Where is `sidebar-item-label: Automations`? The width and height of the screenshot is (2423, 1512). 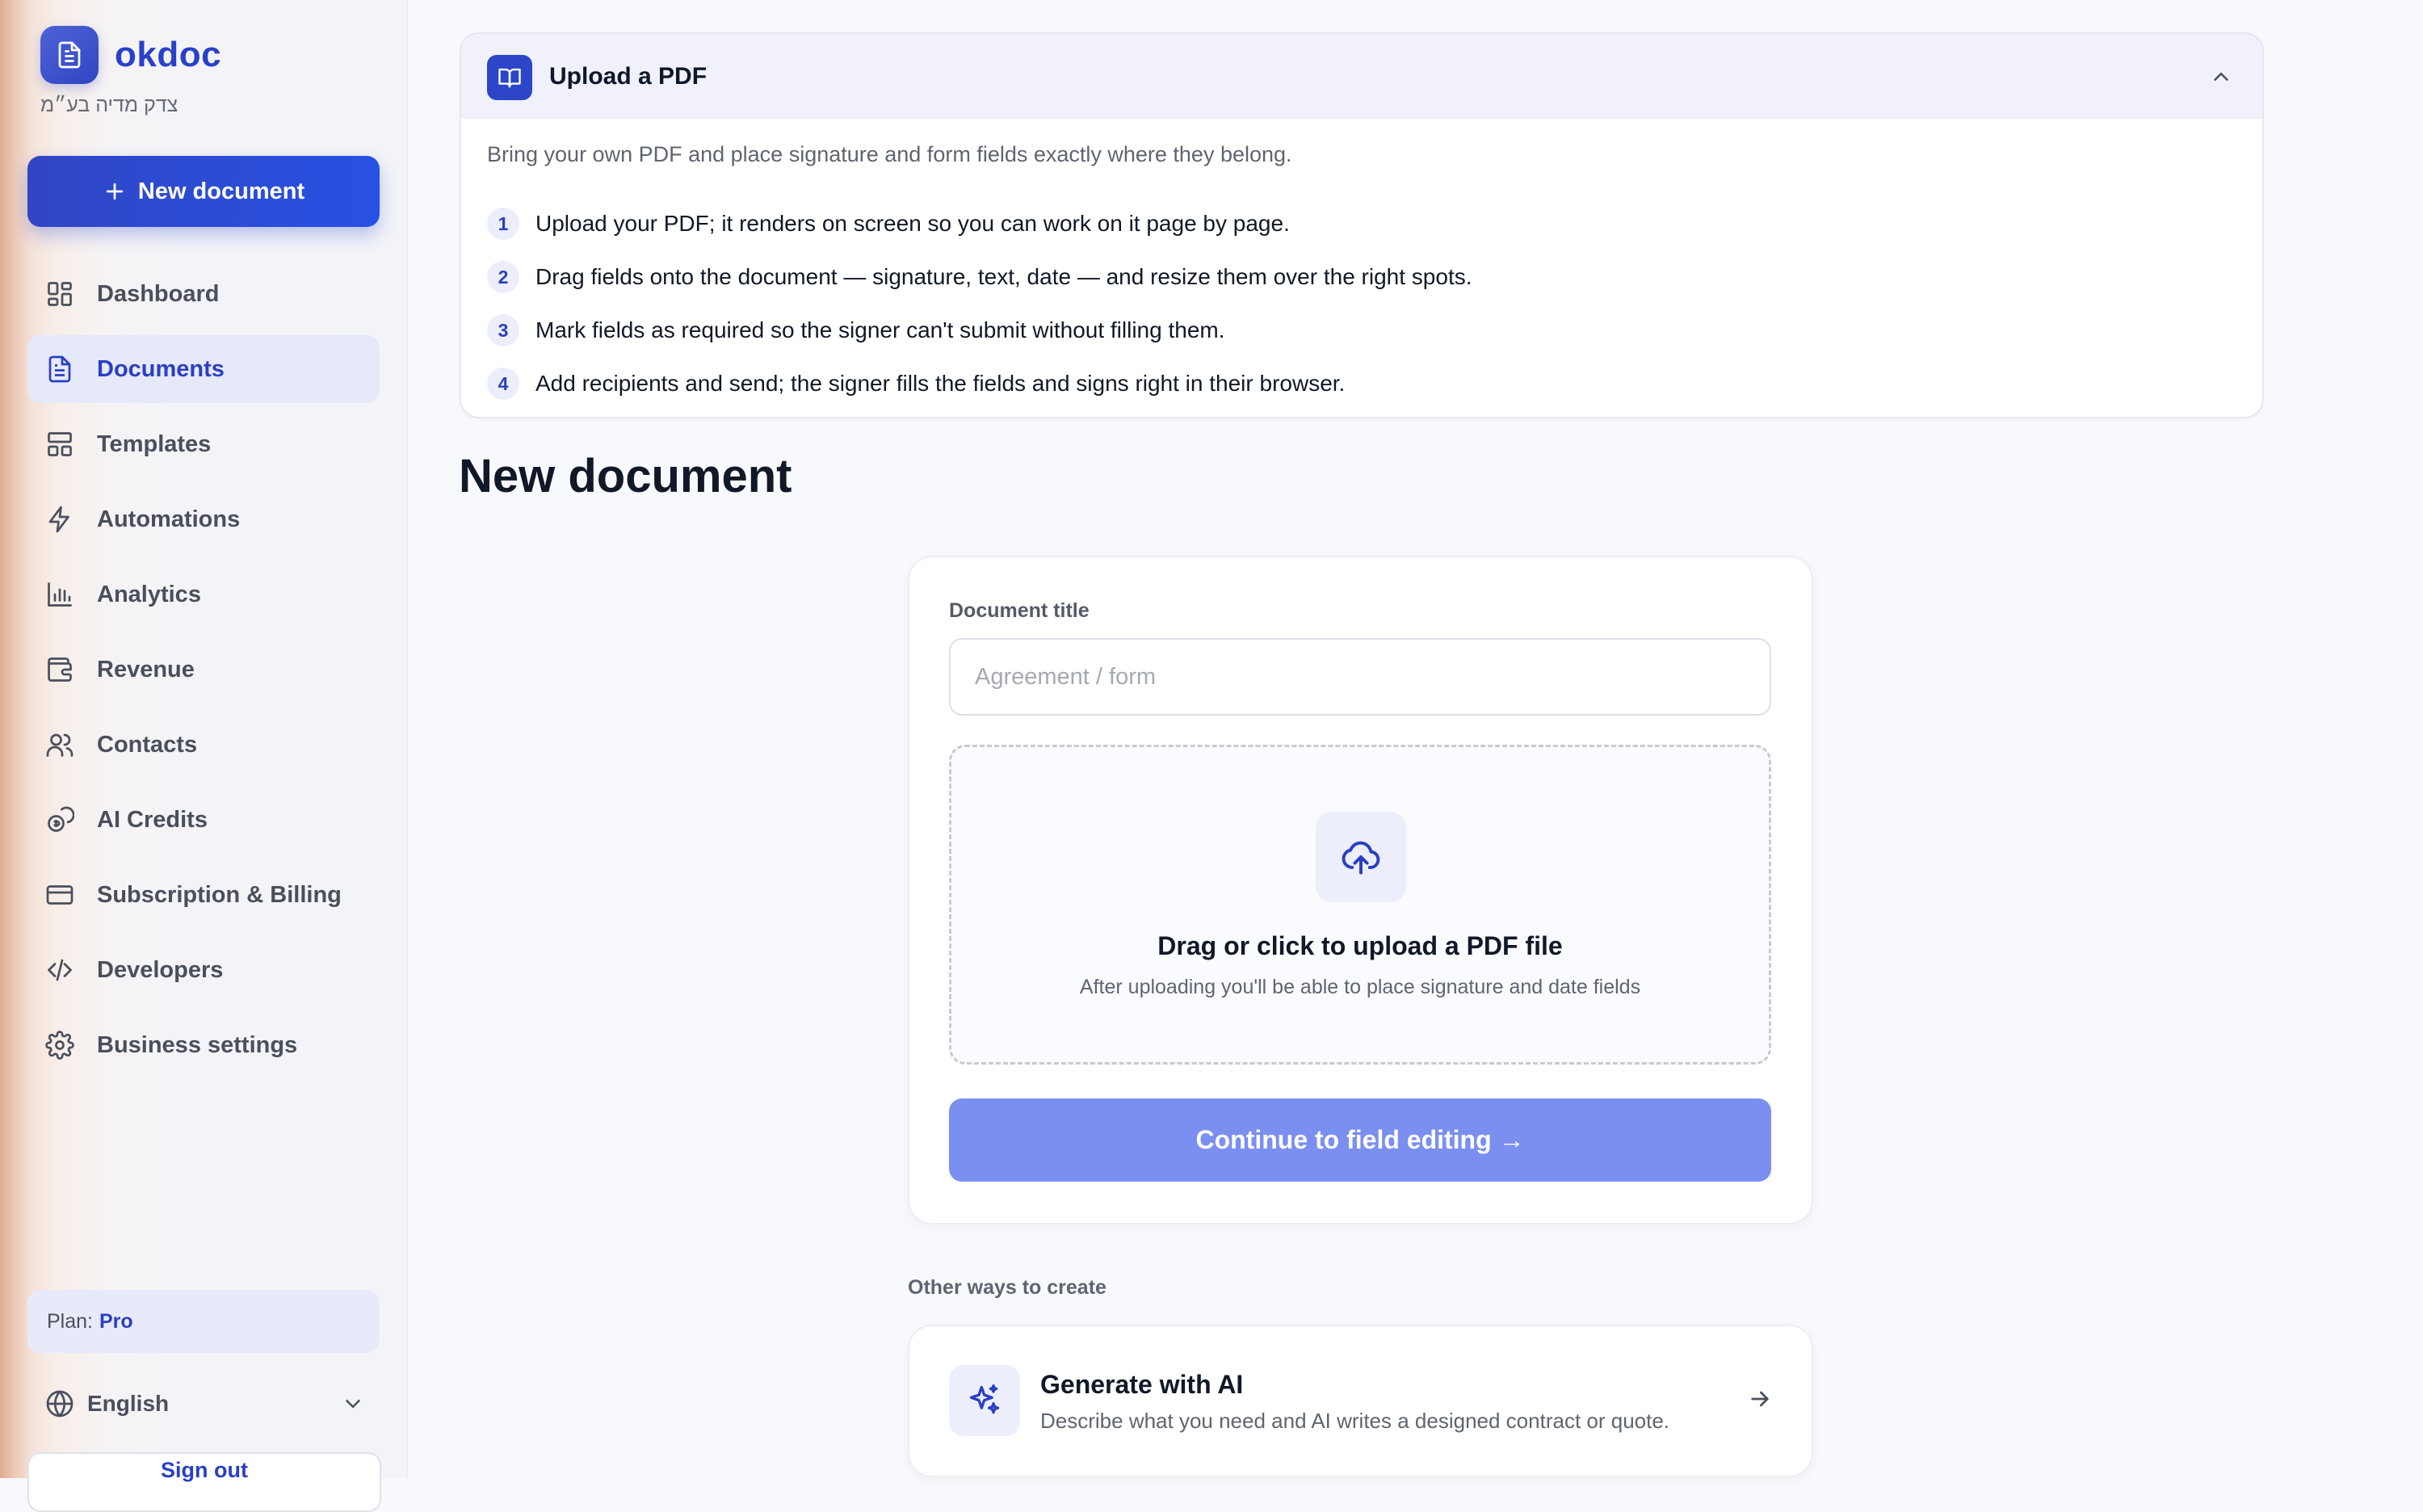 sidebar-item-label: Automations is located at coordinates (169, 519).